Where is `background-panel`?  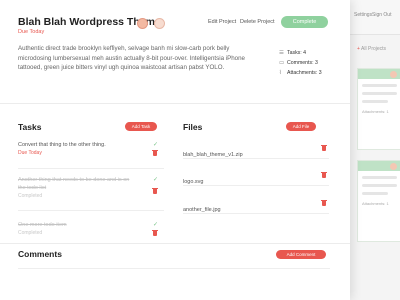 background-panel is located at coordinates (375, 150).